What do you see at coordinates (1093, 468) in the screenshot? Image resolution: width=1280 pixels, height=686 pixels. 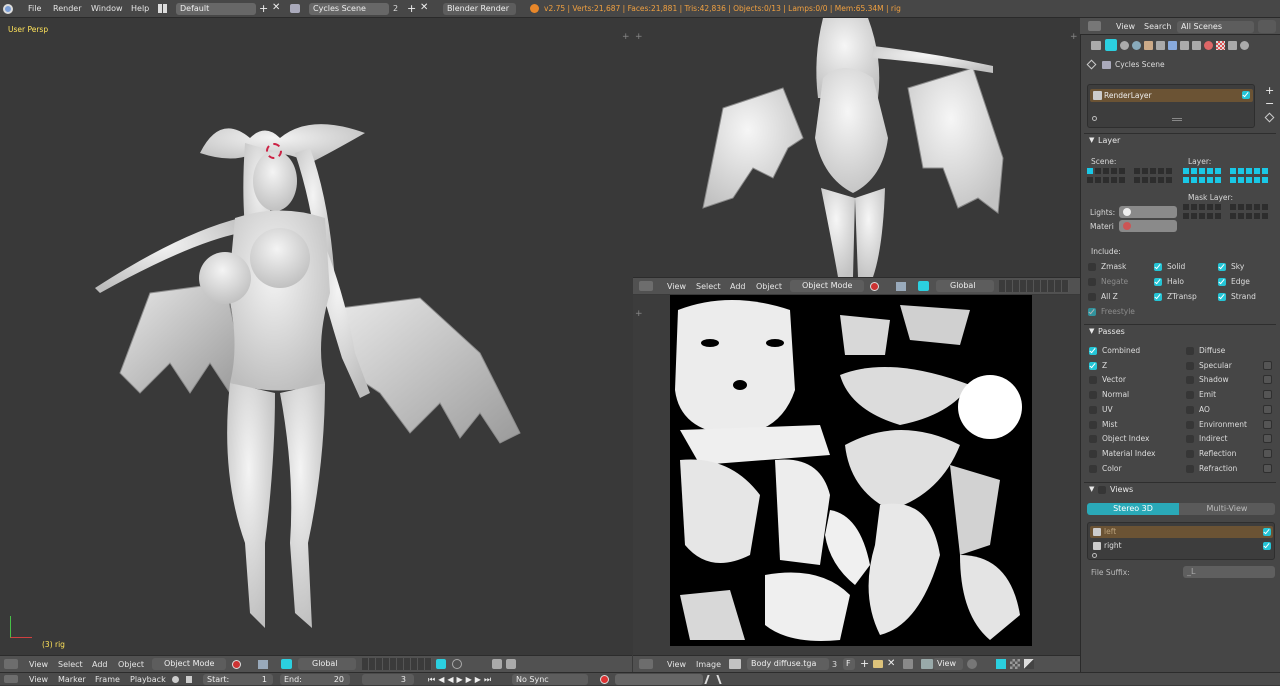 I see `pass-color-checkbox` at bounding box center [1093, 468].